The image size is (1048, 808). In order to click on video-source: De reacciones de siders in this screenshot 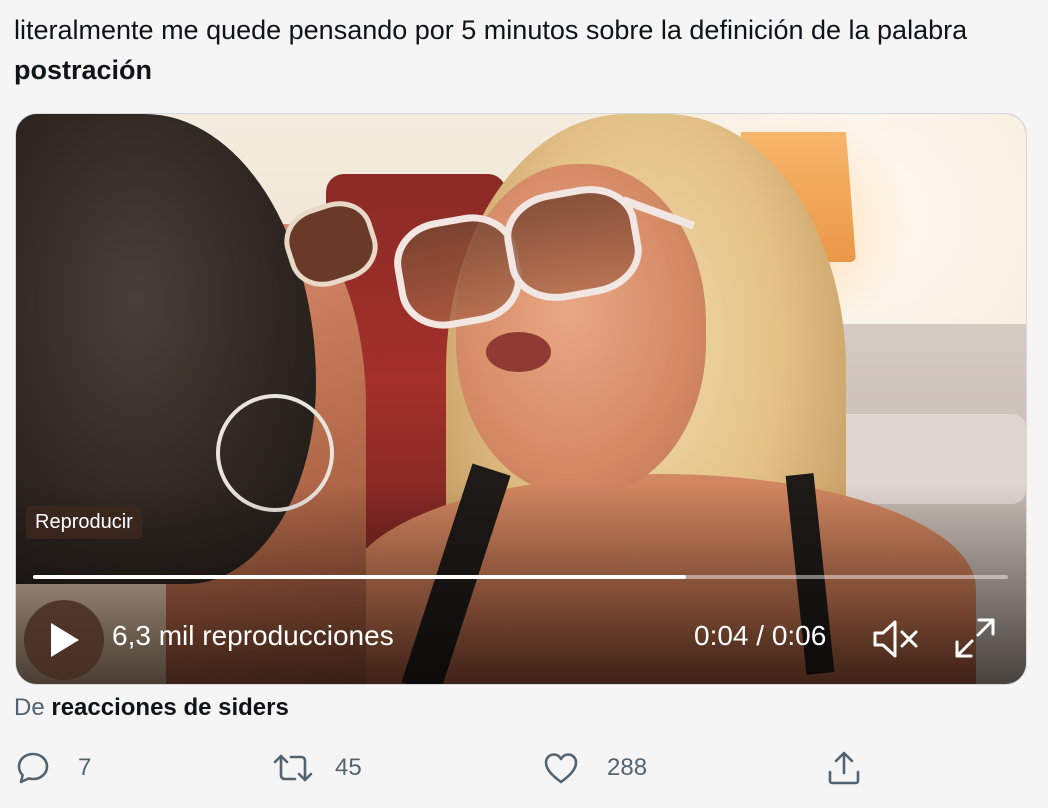, I will do `click(151, 708)`.